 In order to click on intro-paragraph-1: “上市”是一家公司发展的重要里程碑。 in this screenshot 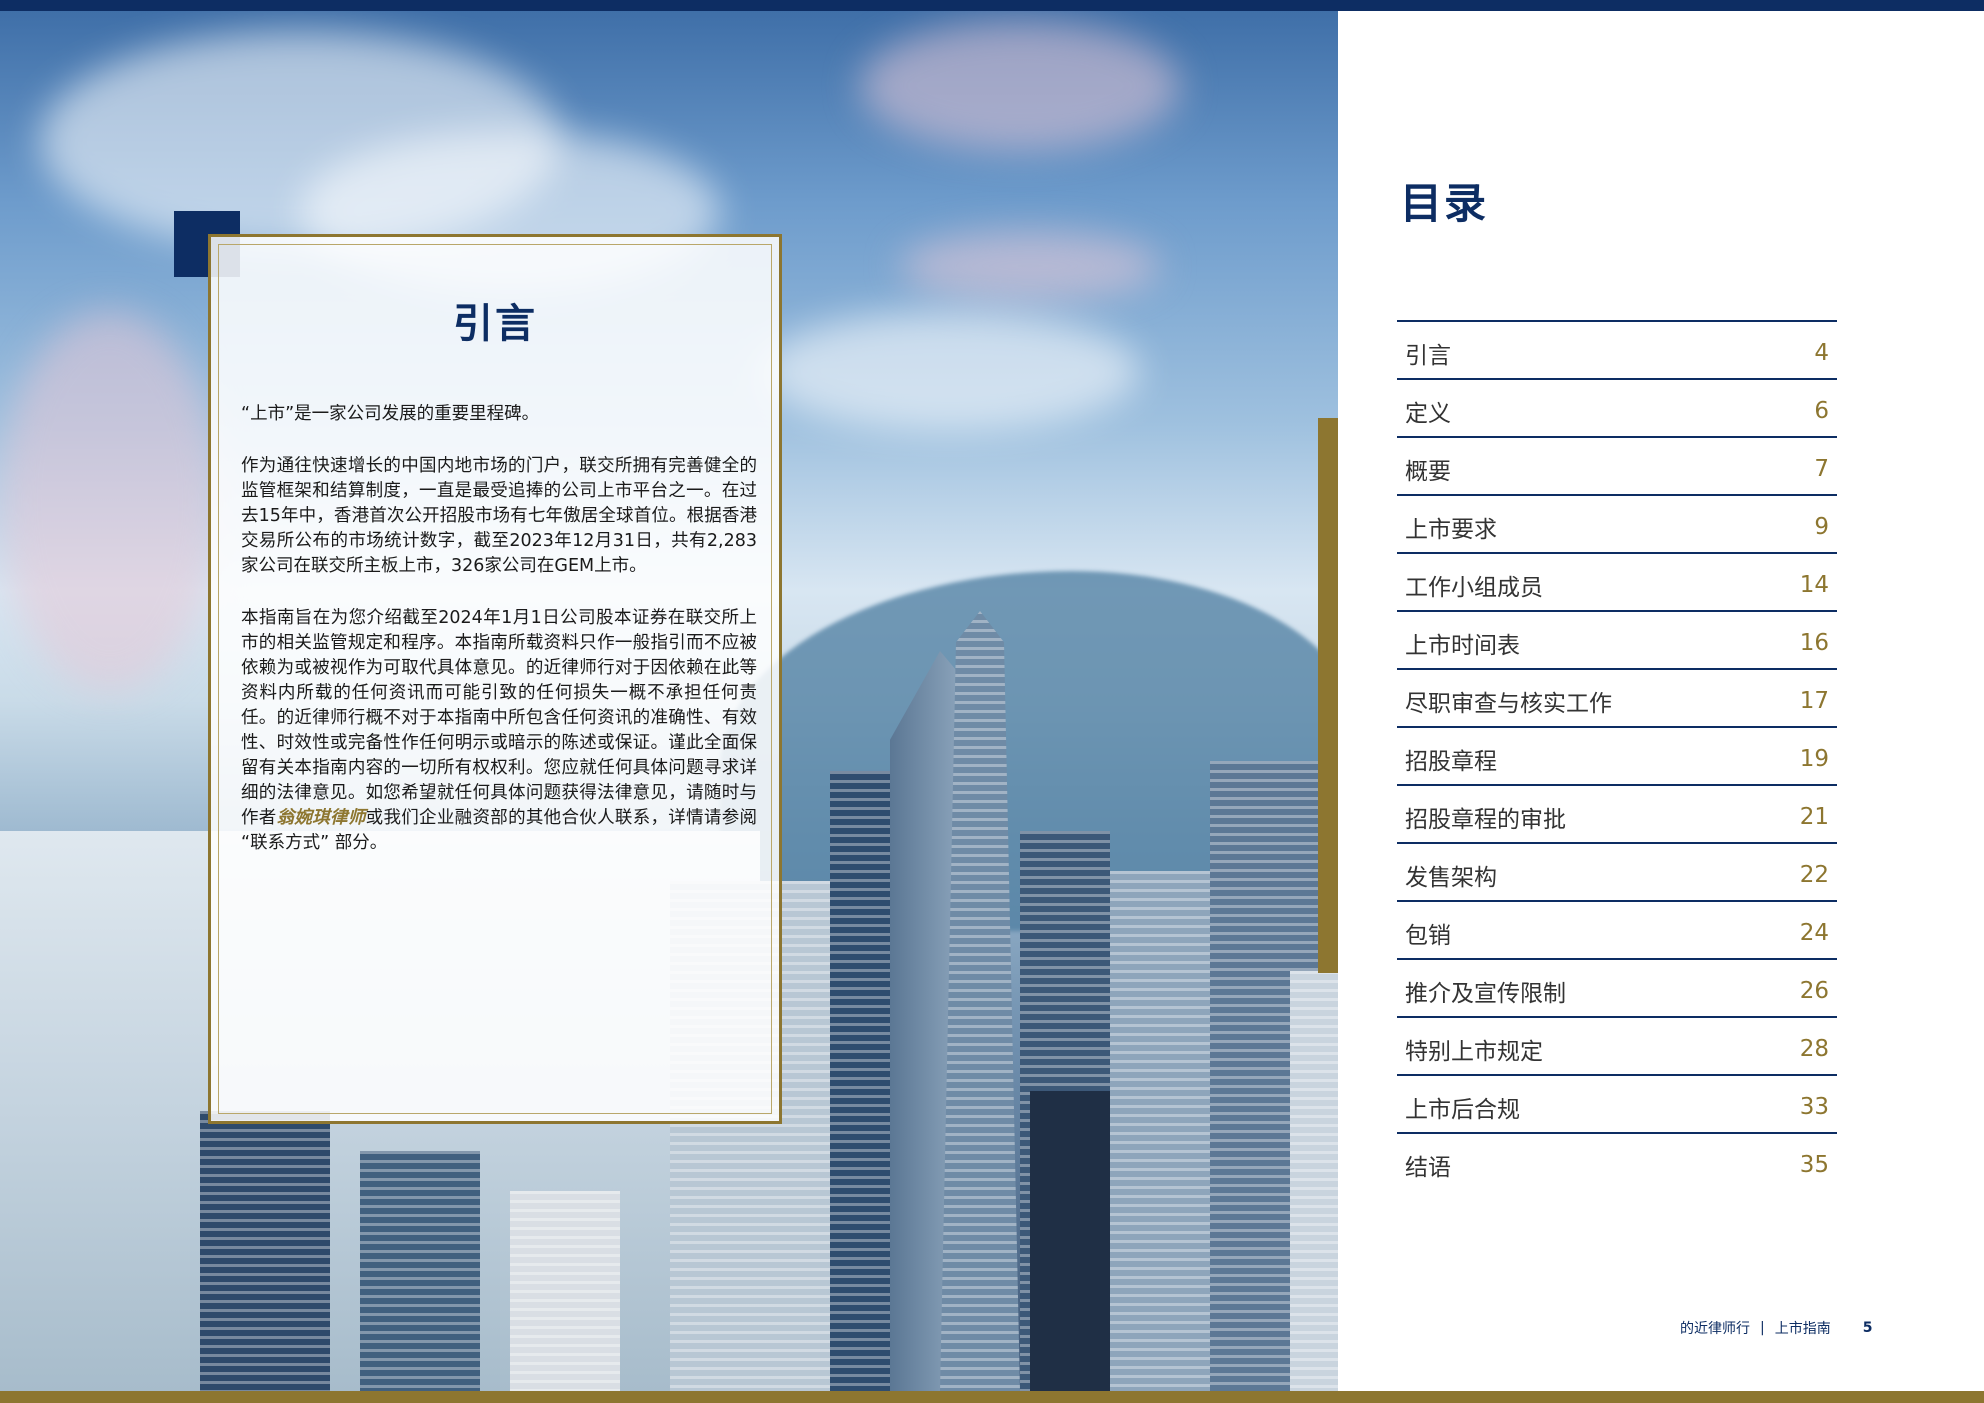, I will do `click(390, 414)`.